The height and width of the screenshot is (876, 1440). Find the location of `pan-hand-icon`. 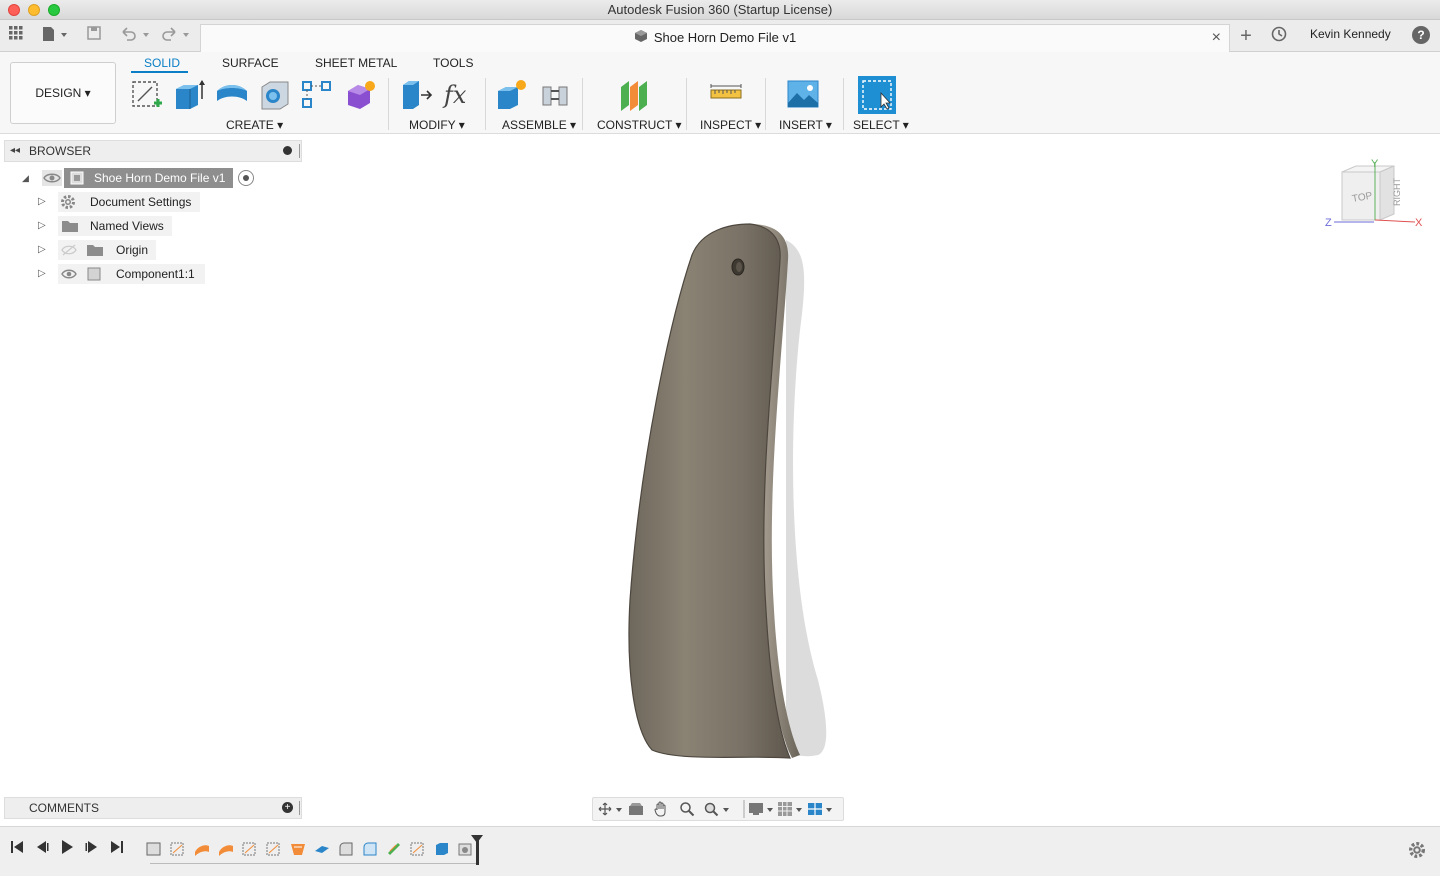

pan-hand-icon is located at coordinates (661, 810).